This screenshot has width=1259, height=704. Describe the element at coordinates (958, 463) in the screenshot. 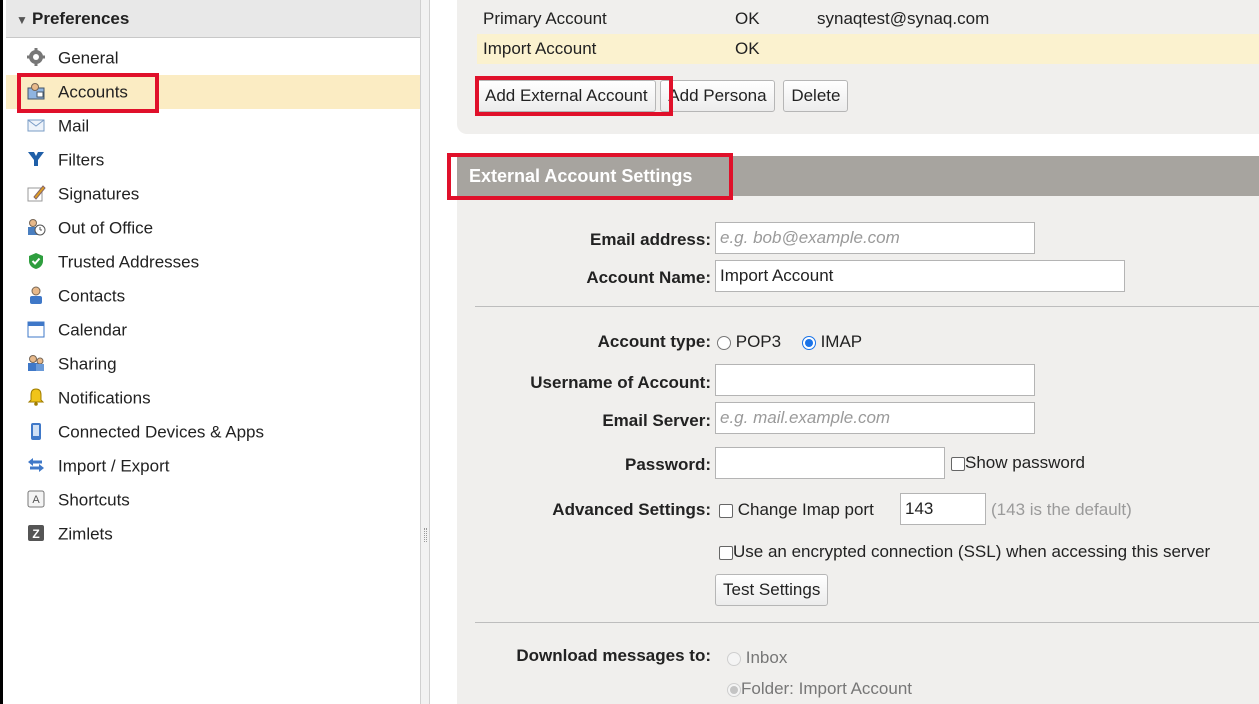

I see `show-password-checkbox` at that location.